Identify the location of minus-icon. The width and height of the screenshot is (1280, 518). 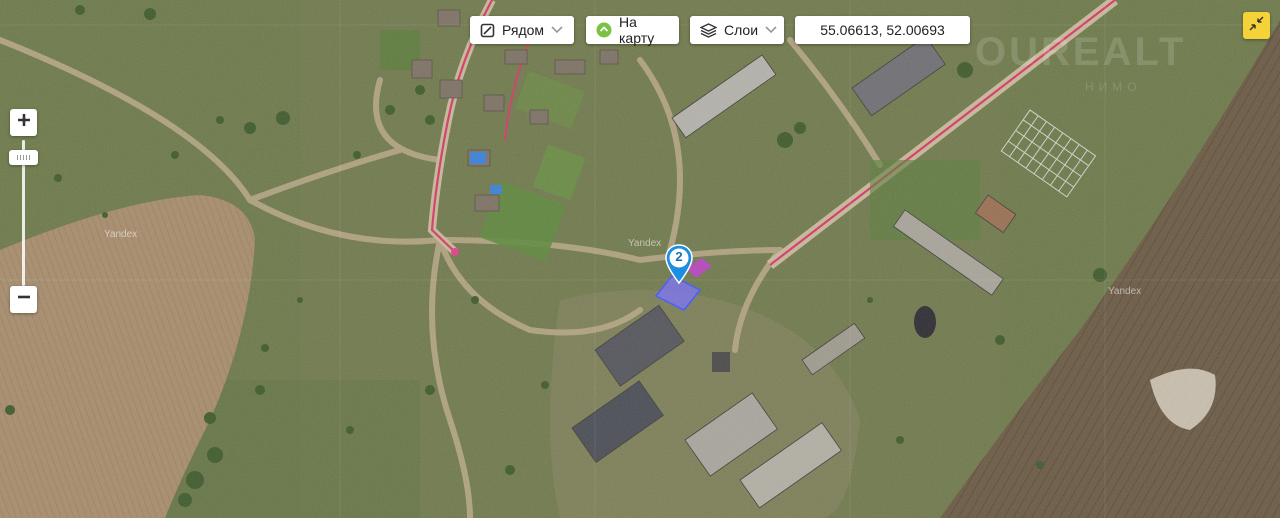
(24, 299).